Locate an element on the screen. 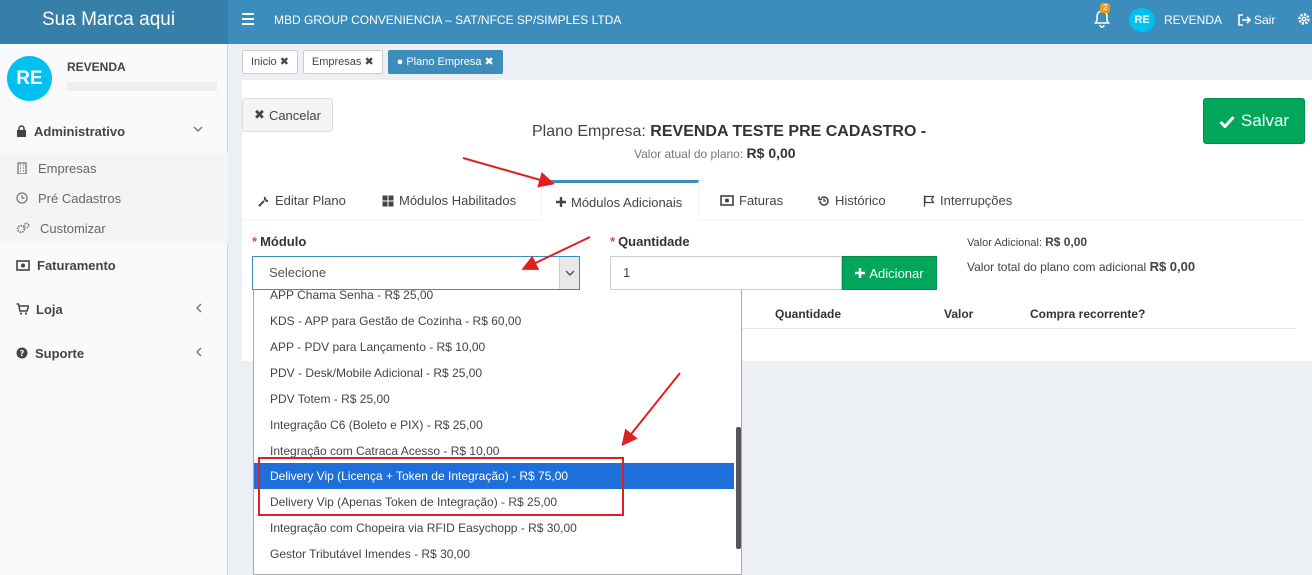 The image size is (1312, 575). dropdown-option: Integração C6 (Boleto e PIX) - R$ 25,00 is located at coordinates (494, 425).